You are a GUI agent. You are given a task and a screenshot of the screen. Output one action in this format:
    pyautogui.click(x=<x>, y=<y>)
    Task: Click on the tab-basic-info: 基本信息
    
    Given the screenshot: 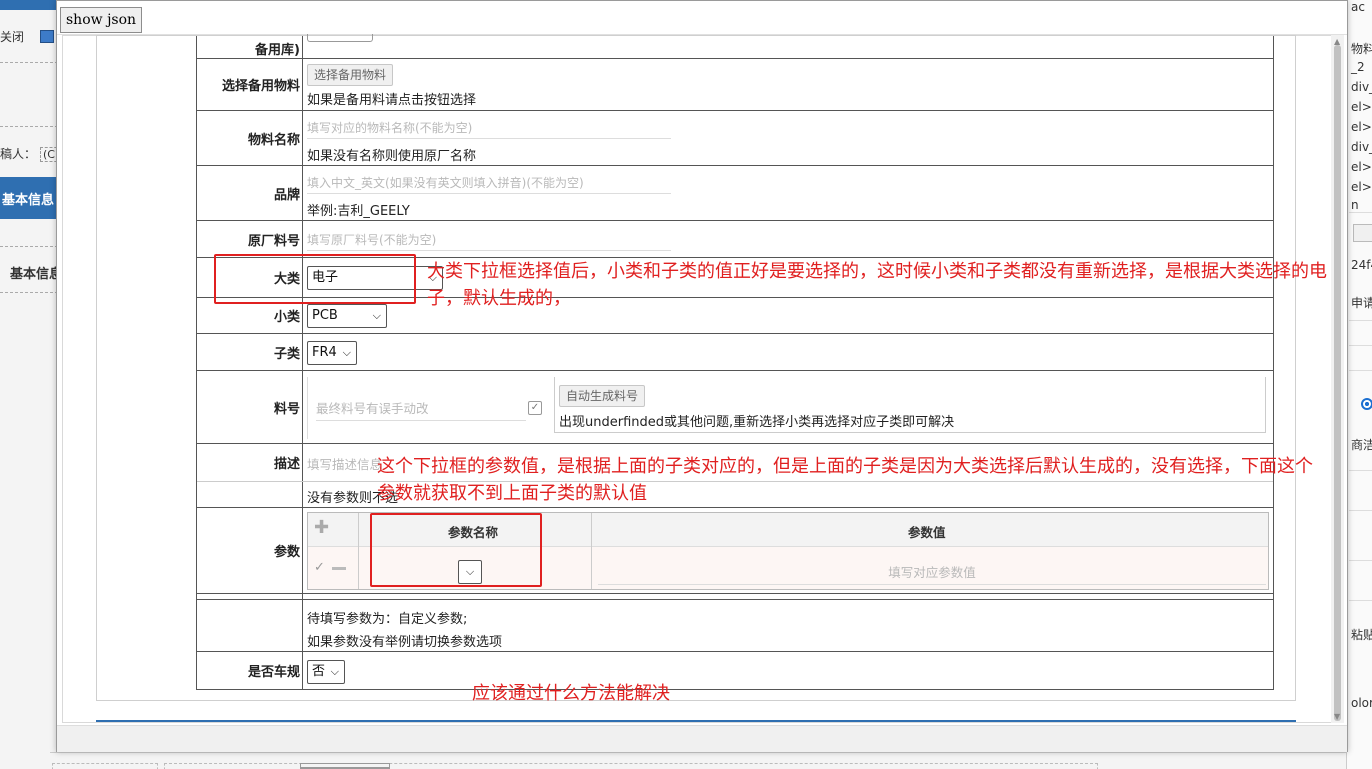 What is the action you would take?
    pyautogui.click(x=29, y=198)
    